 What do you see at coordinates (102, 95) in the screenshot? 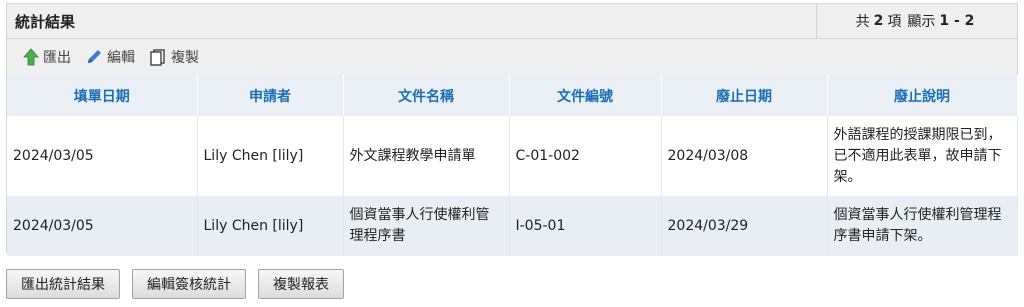
I see `col-header-fill-date: 填單日期` at bounding box center [102, 95].